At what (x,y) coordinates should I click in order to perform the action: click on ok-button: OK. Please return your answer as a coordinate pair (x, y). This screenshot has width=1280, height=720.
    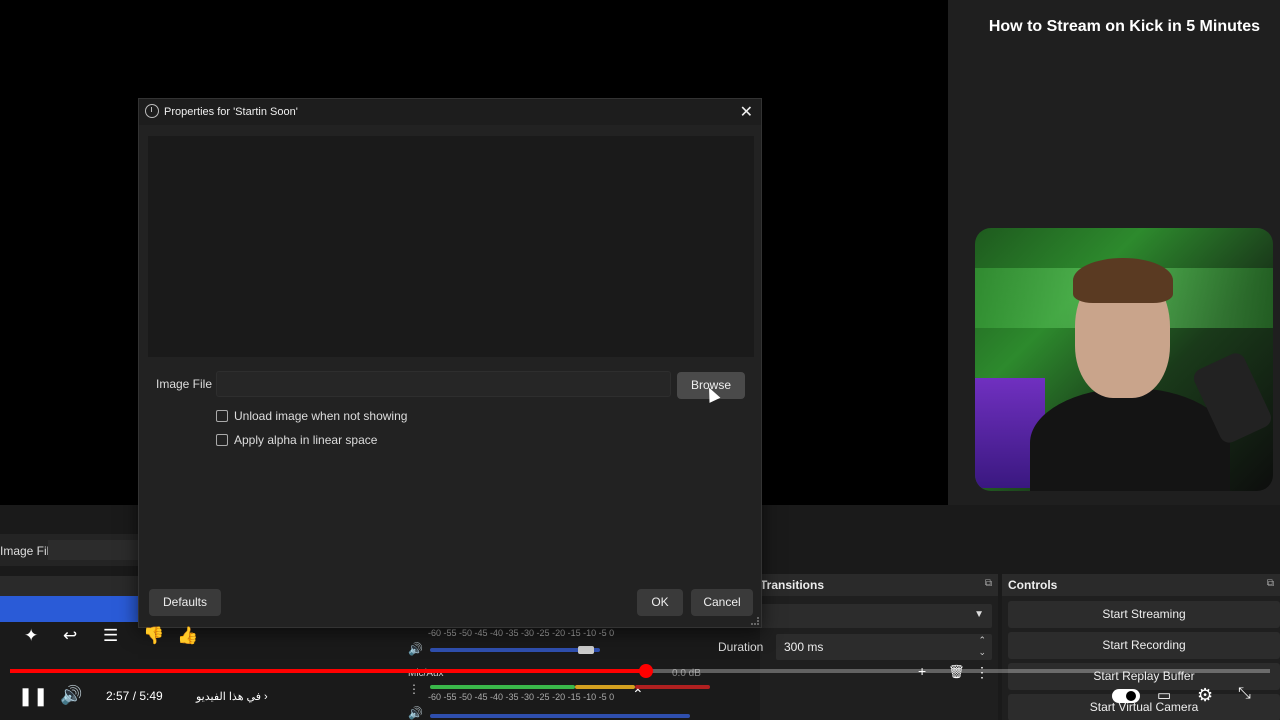
    Looking at the image, I should click on (660, 602).